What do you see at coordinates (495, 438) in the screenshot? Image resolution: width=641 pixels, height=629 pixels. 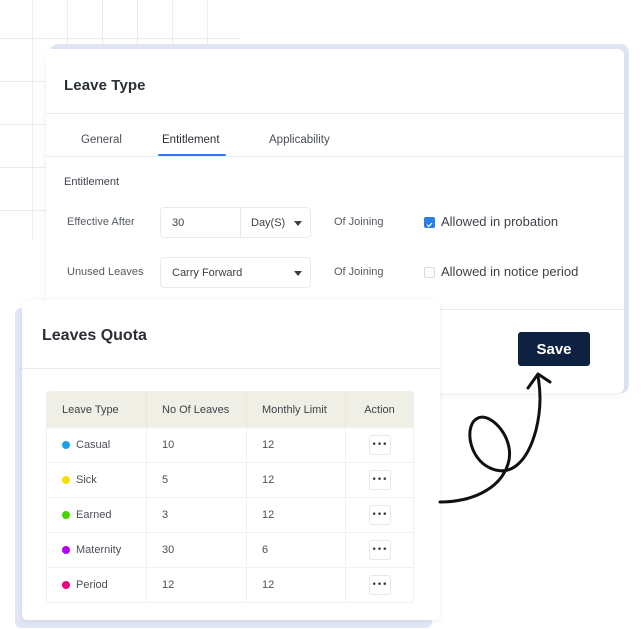 I see `curly-arrow-icon` at bounding box center [495, 438].